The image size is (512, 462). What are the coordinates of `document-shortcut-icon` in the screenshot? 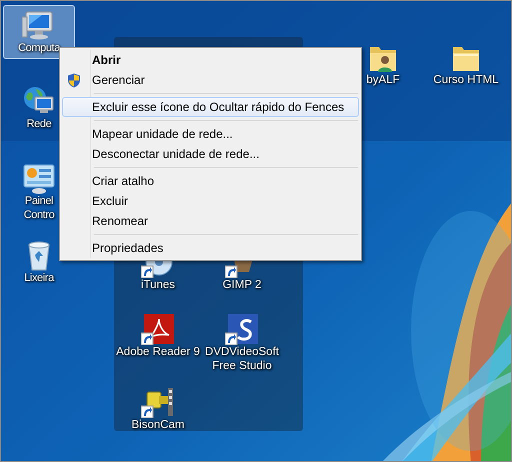 It's located at (158, 329).